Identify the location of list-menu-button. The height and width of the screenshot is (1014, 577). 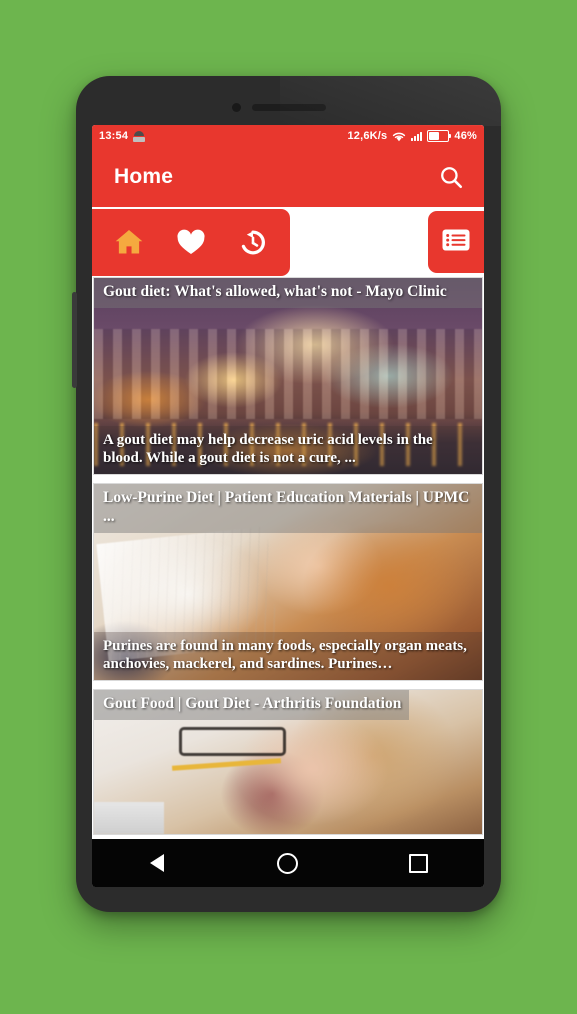
(456, 242).